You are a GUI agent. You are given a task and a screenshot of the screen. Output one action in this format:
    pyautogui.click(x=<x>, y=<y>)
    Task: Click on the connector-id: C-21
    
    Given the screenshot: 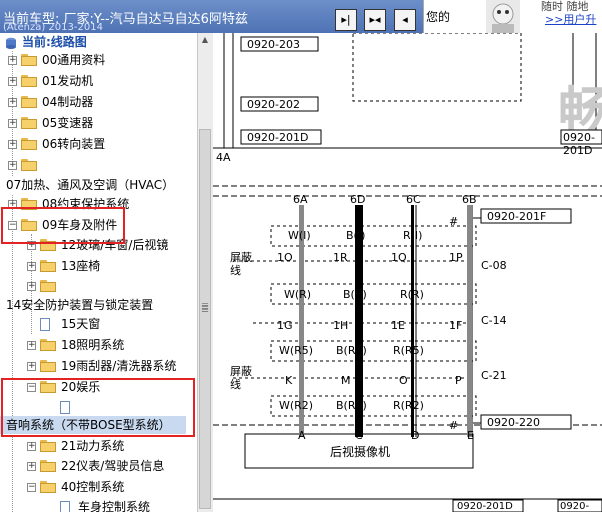 What is the action you would take?
    pyautogui.click(x=494, y=375)
    